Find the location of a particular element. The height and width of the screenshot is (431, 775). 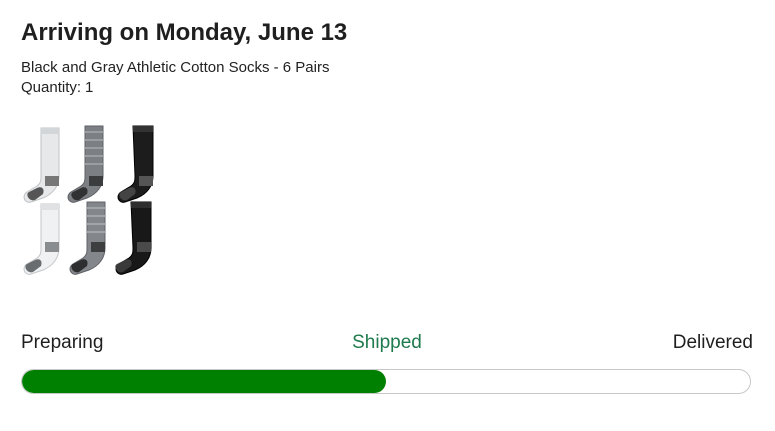

progress-step-labels: Preparing Shipped Delivered is located at coordinates (387, 343).